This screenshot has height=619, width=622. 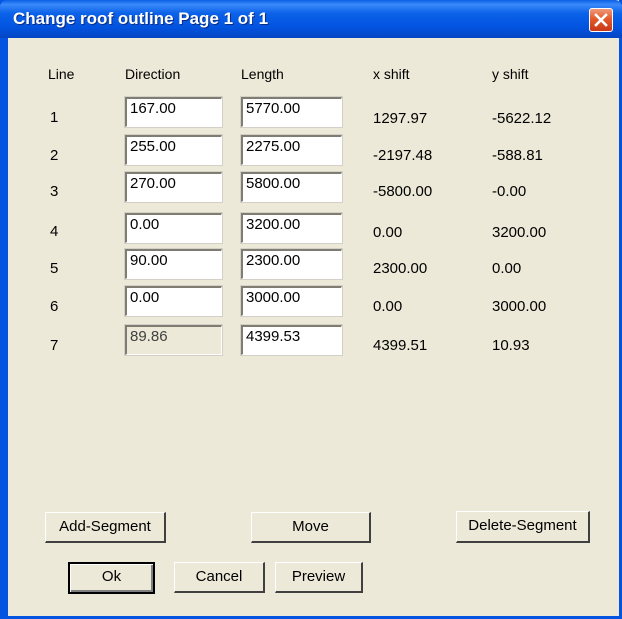 What do you see at coordinates (403, 191) in the screenshot?
I see `row-3-x-shift: -5800.00` at bounding box center [403, 191].